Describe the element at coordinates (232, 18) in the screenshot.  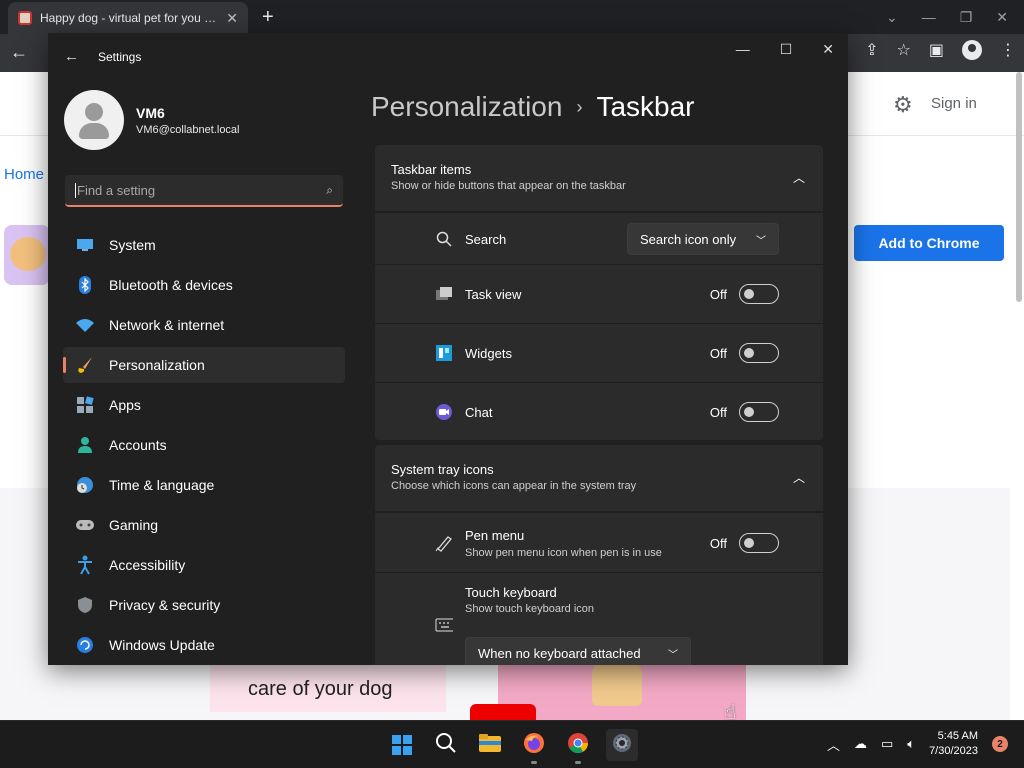
I see `tab-close-icon: ✕` at that location.